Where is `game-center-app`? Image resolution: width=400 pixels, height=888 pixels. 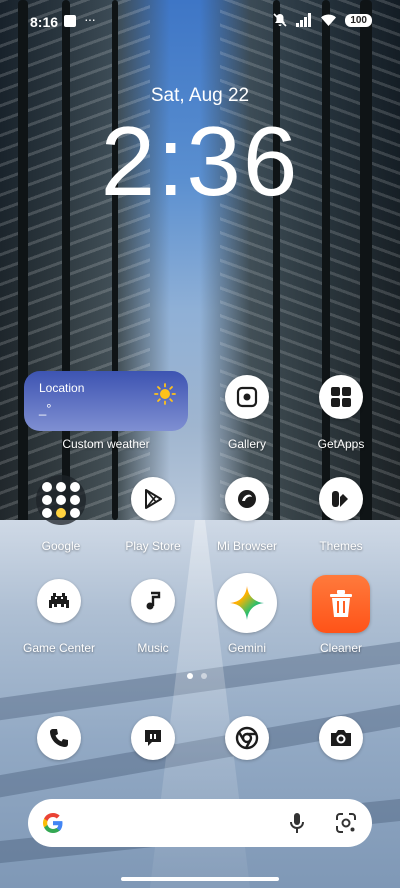
game-center-app is located at coordinates (59, 601).